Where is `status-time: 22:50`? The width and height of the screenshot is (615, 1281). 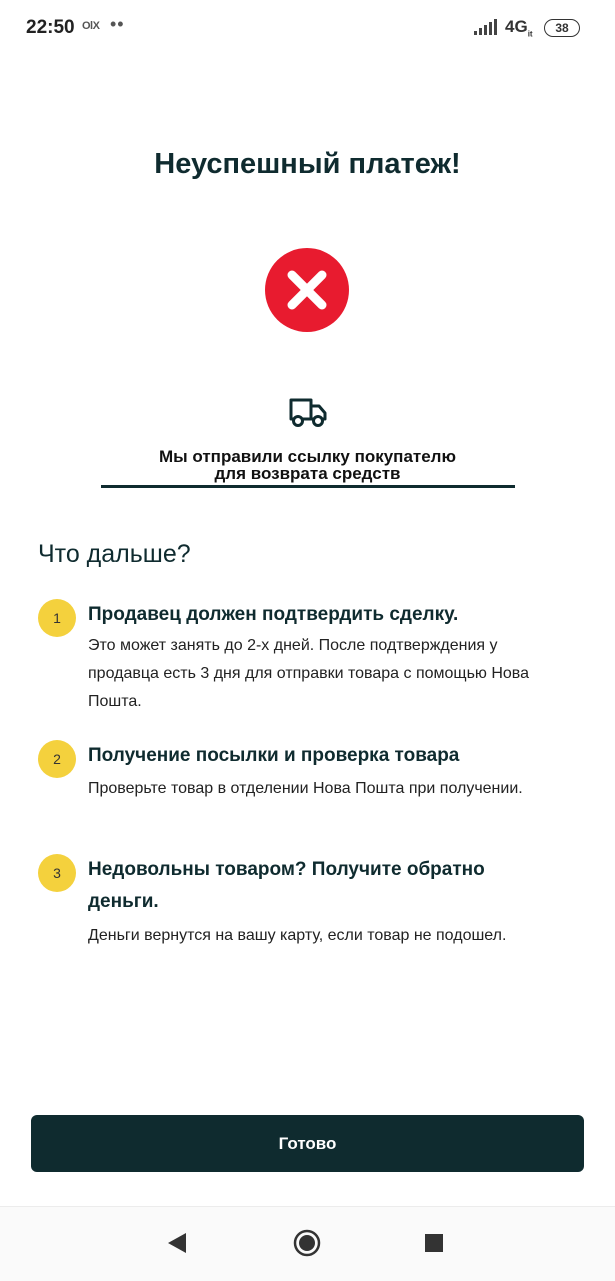 status-time: 22:50 is located at coordinates (50, 27).